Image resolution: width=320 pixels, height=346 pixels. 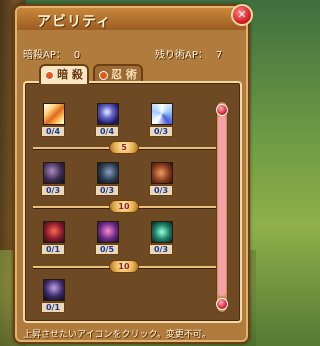 I want to click on assassin-ap-value: 0, so click(x=77, y=55).